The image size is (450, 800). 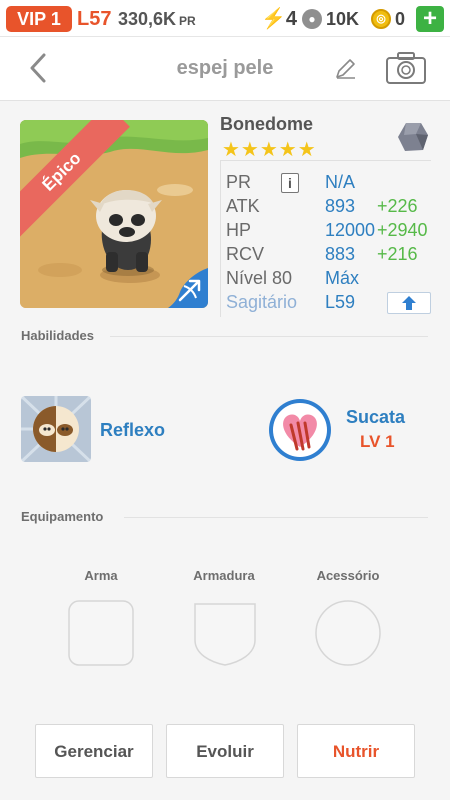 What do you see at coordinates (413, 137) in the screenshot?
I see `rock-icon` at bounding box center [413, 137].